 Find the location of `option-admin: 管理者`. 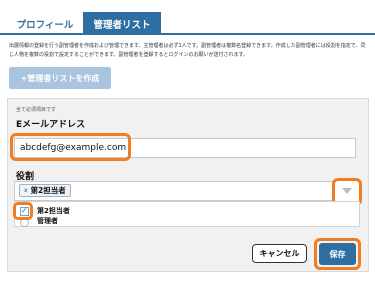

option-admin: 管理者 is located at coordinates (47, 221).